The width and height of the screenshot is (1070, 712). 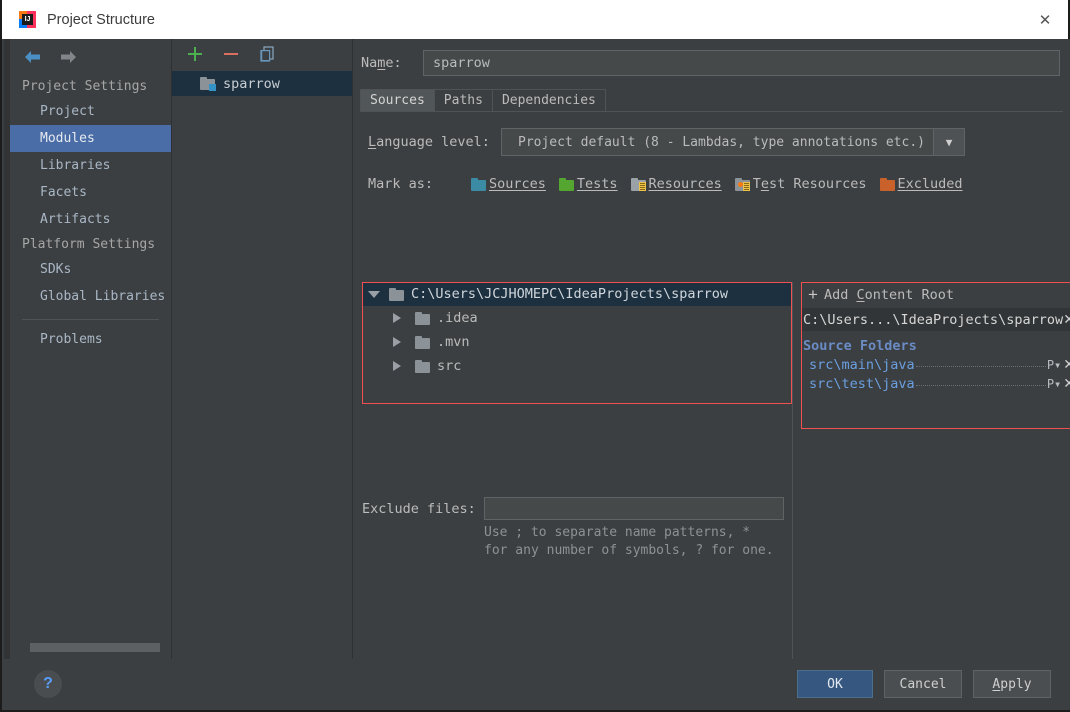 I want to click on apply-button: Apply, so click(x=1012, y=684).